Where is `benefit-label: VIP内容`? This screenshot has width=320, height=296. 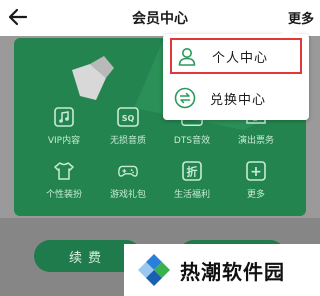
benefit-label: VIP内容 is located at coordinates (64, 141).